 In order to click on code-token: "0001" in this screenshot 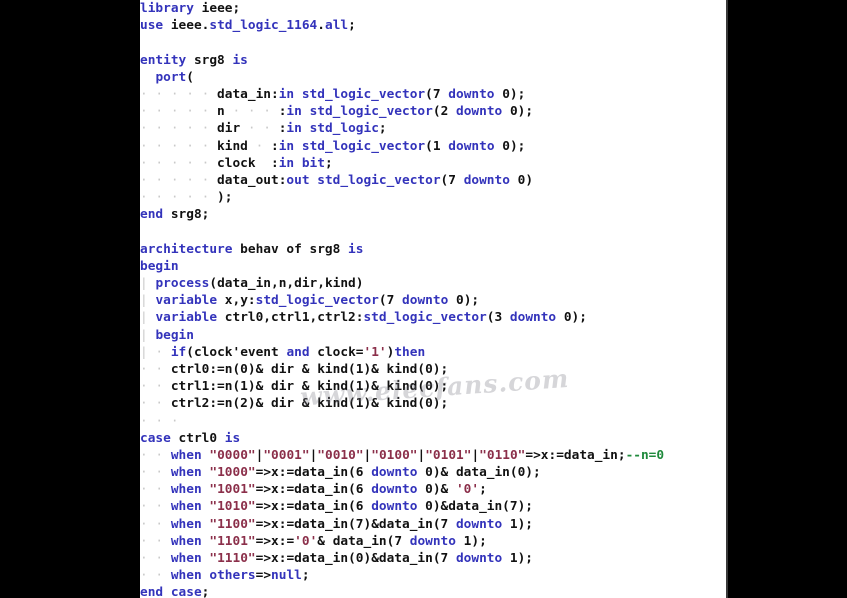, I will do `click(286, 455)`.